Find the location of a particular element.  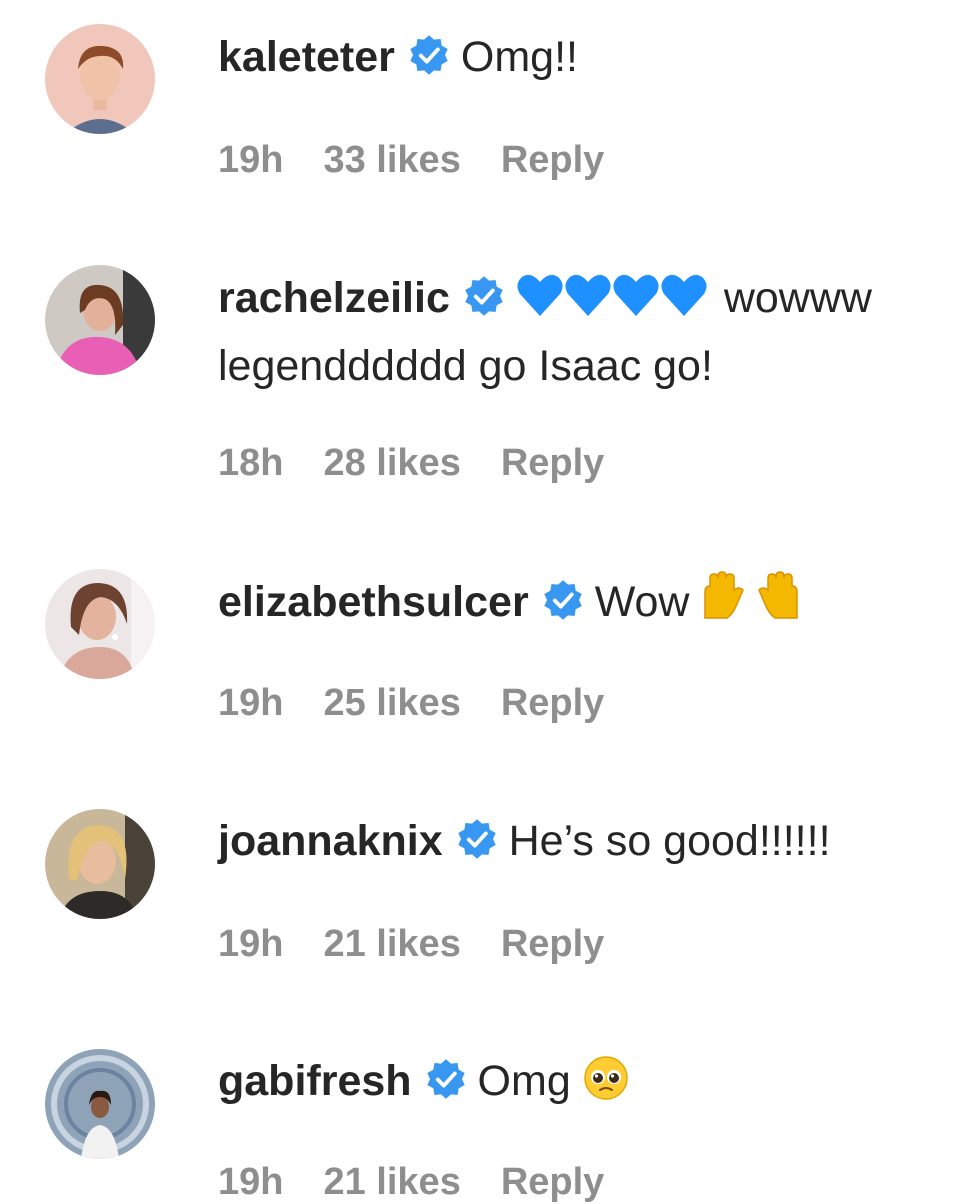

comment-text: joannaknix He’s so good!!!!!! is located at coordinates (579, 841).